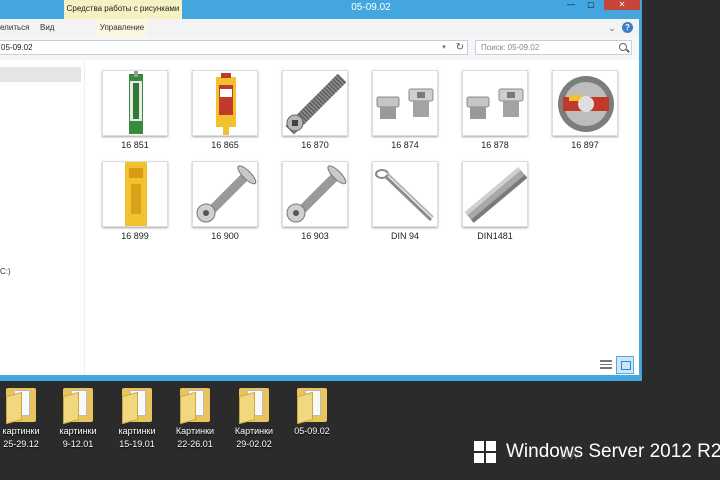 The height and width of the screenshot is (480, 720). I want to click on file-name: 16 899, so click(135, 236).